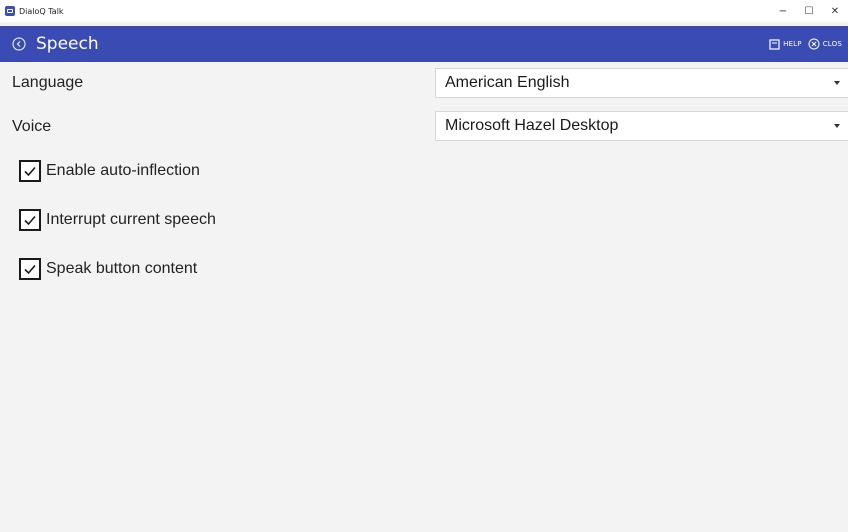 The width and height of the screenshot is (848, 532). I want to click on back-arrow-icon, so click(19, 44).